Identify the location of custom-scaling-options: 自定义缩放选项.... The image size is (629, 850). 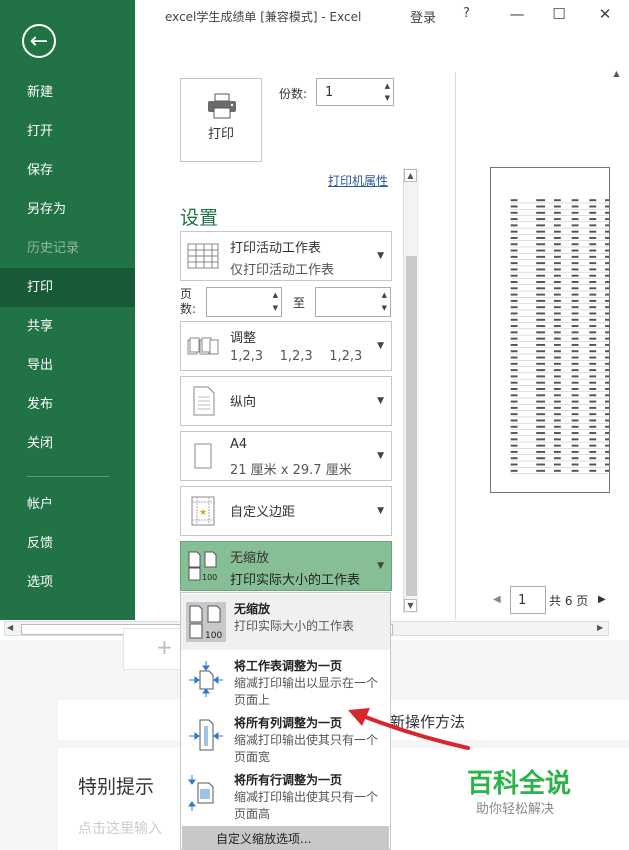
(285, 837).